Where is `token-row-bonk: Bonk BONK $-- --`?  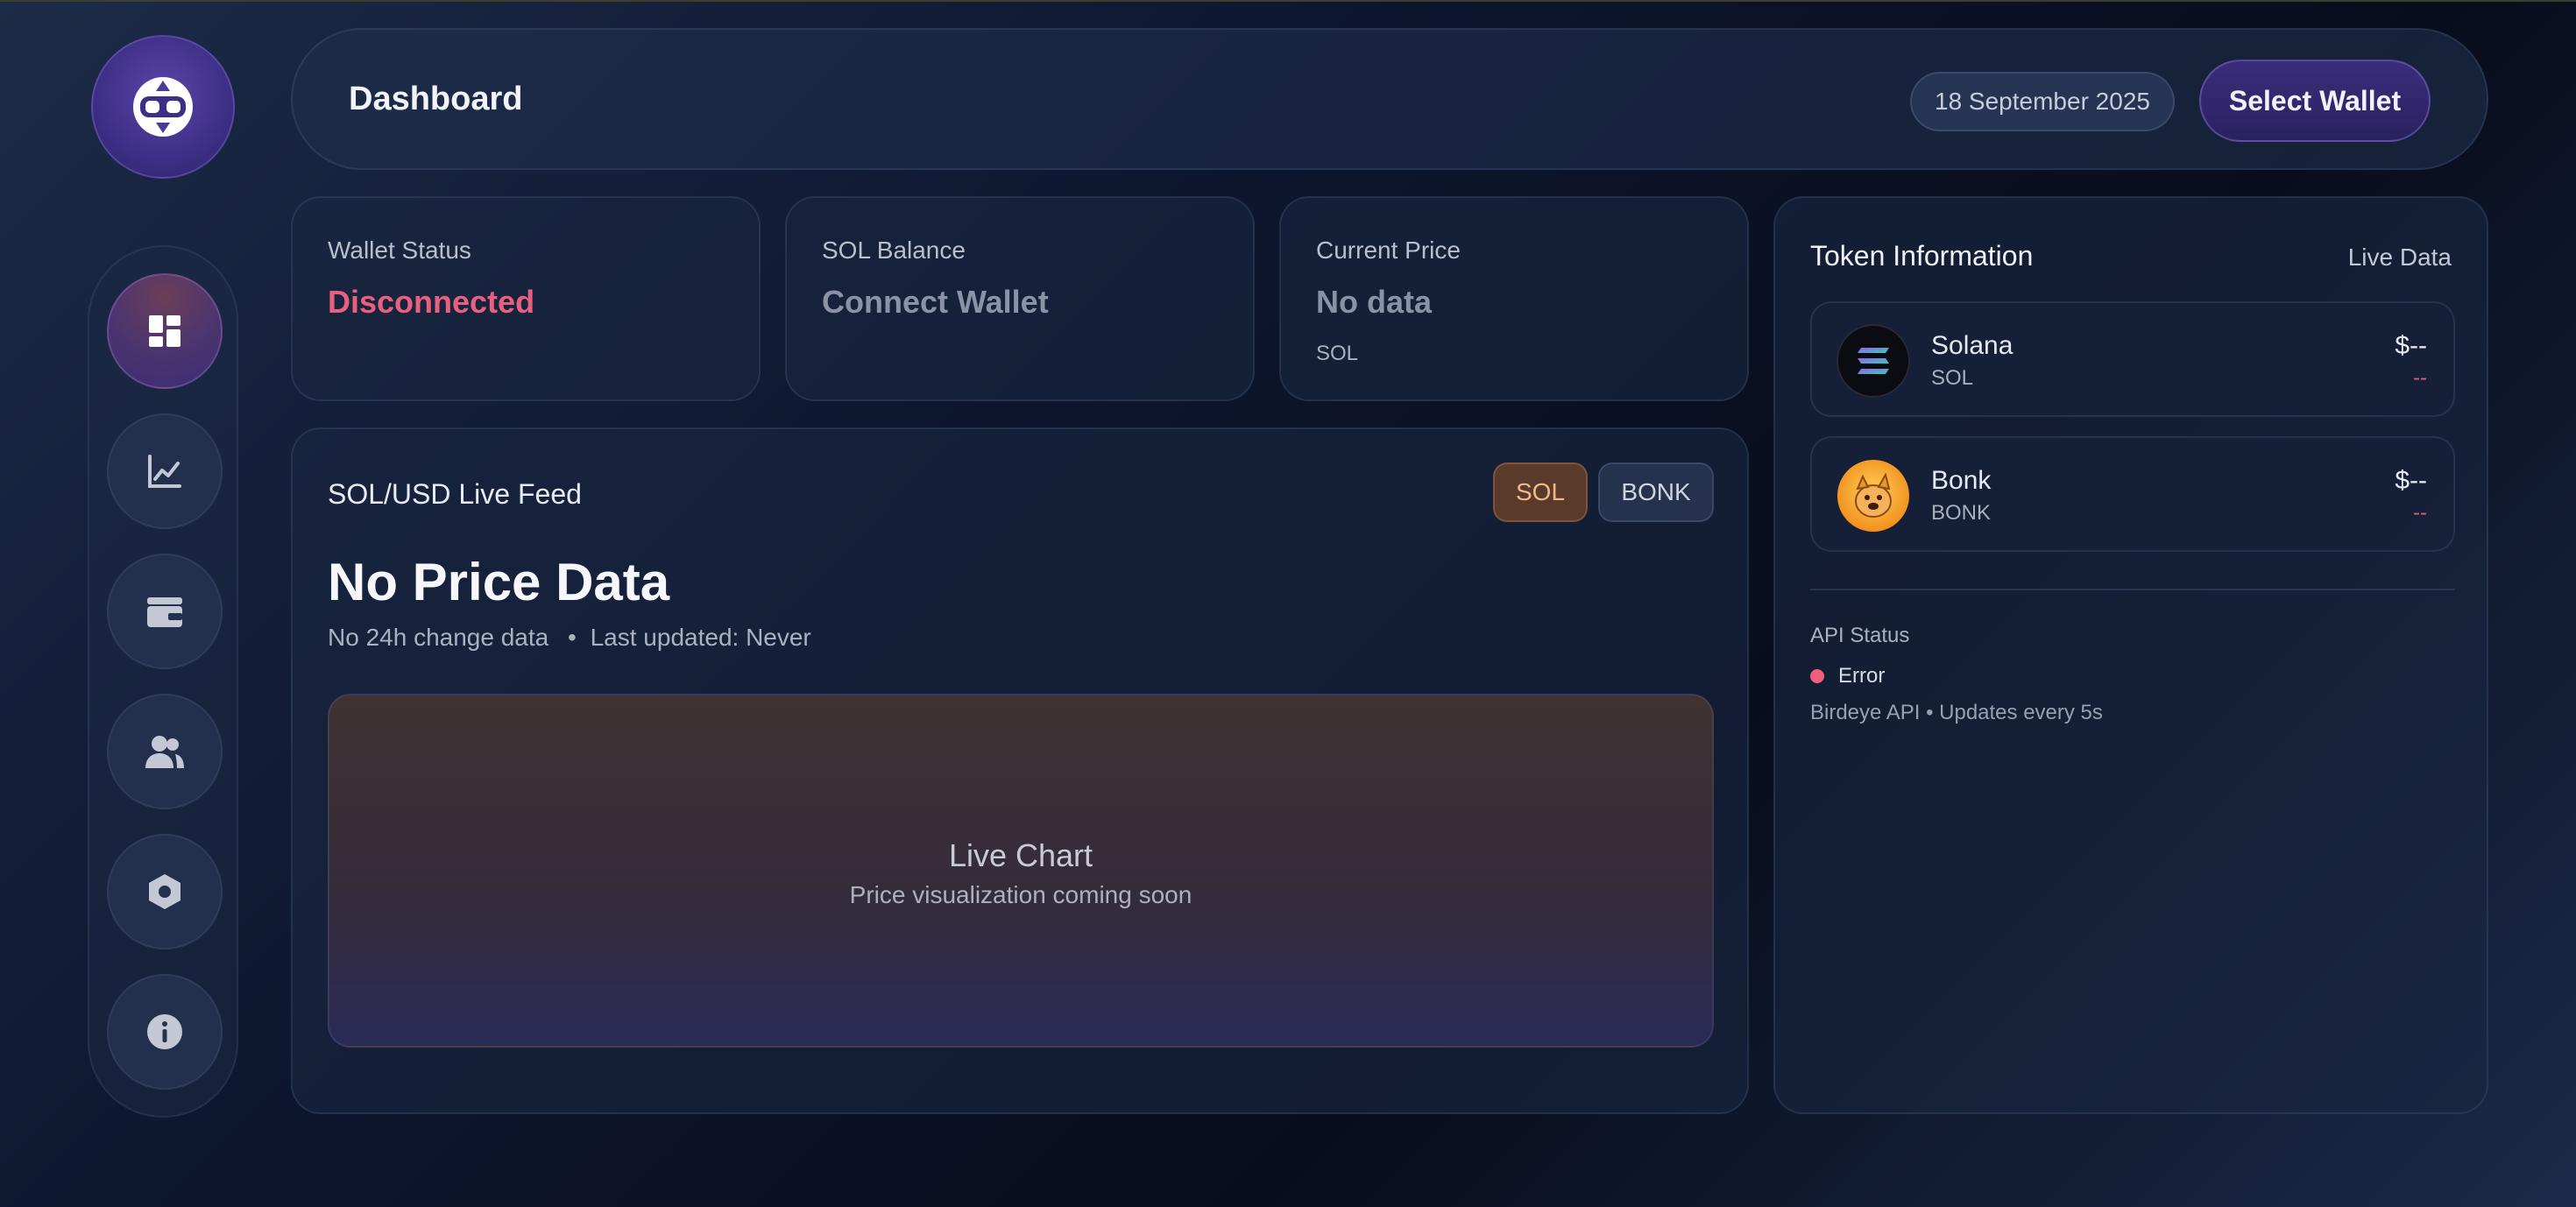
token-row-bonk: Bonk BONK $-- -- is located at coordinates (2132, 494).